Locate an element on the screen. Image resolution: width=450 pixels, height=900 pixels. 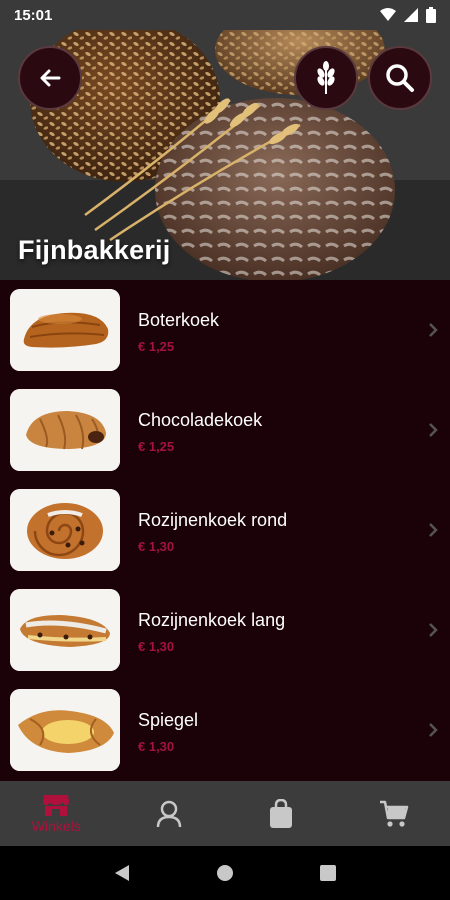
square-recents-icon is located at coordinates (328, 873).